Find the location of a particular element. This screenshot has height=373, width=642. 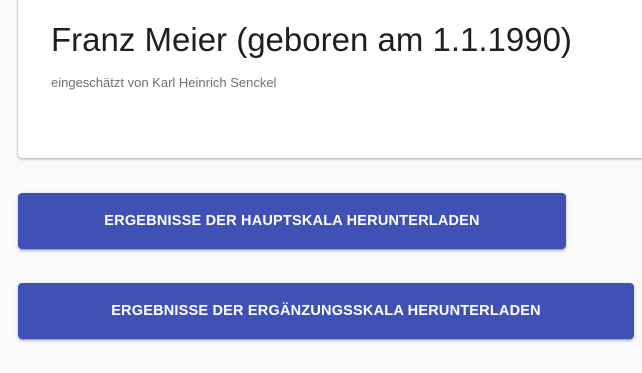

download-main-scale-button: ERGEBNISSE DER HAUPTSKALA HERUNTERLADEN is located at coordinates (292, 221).